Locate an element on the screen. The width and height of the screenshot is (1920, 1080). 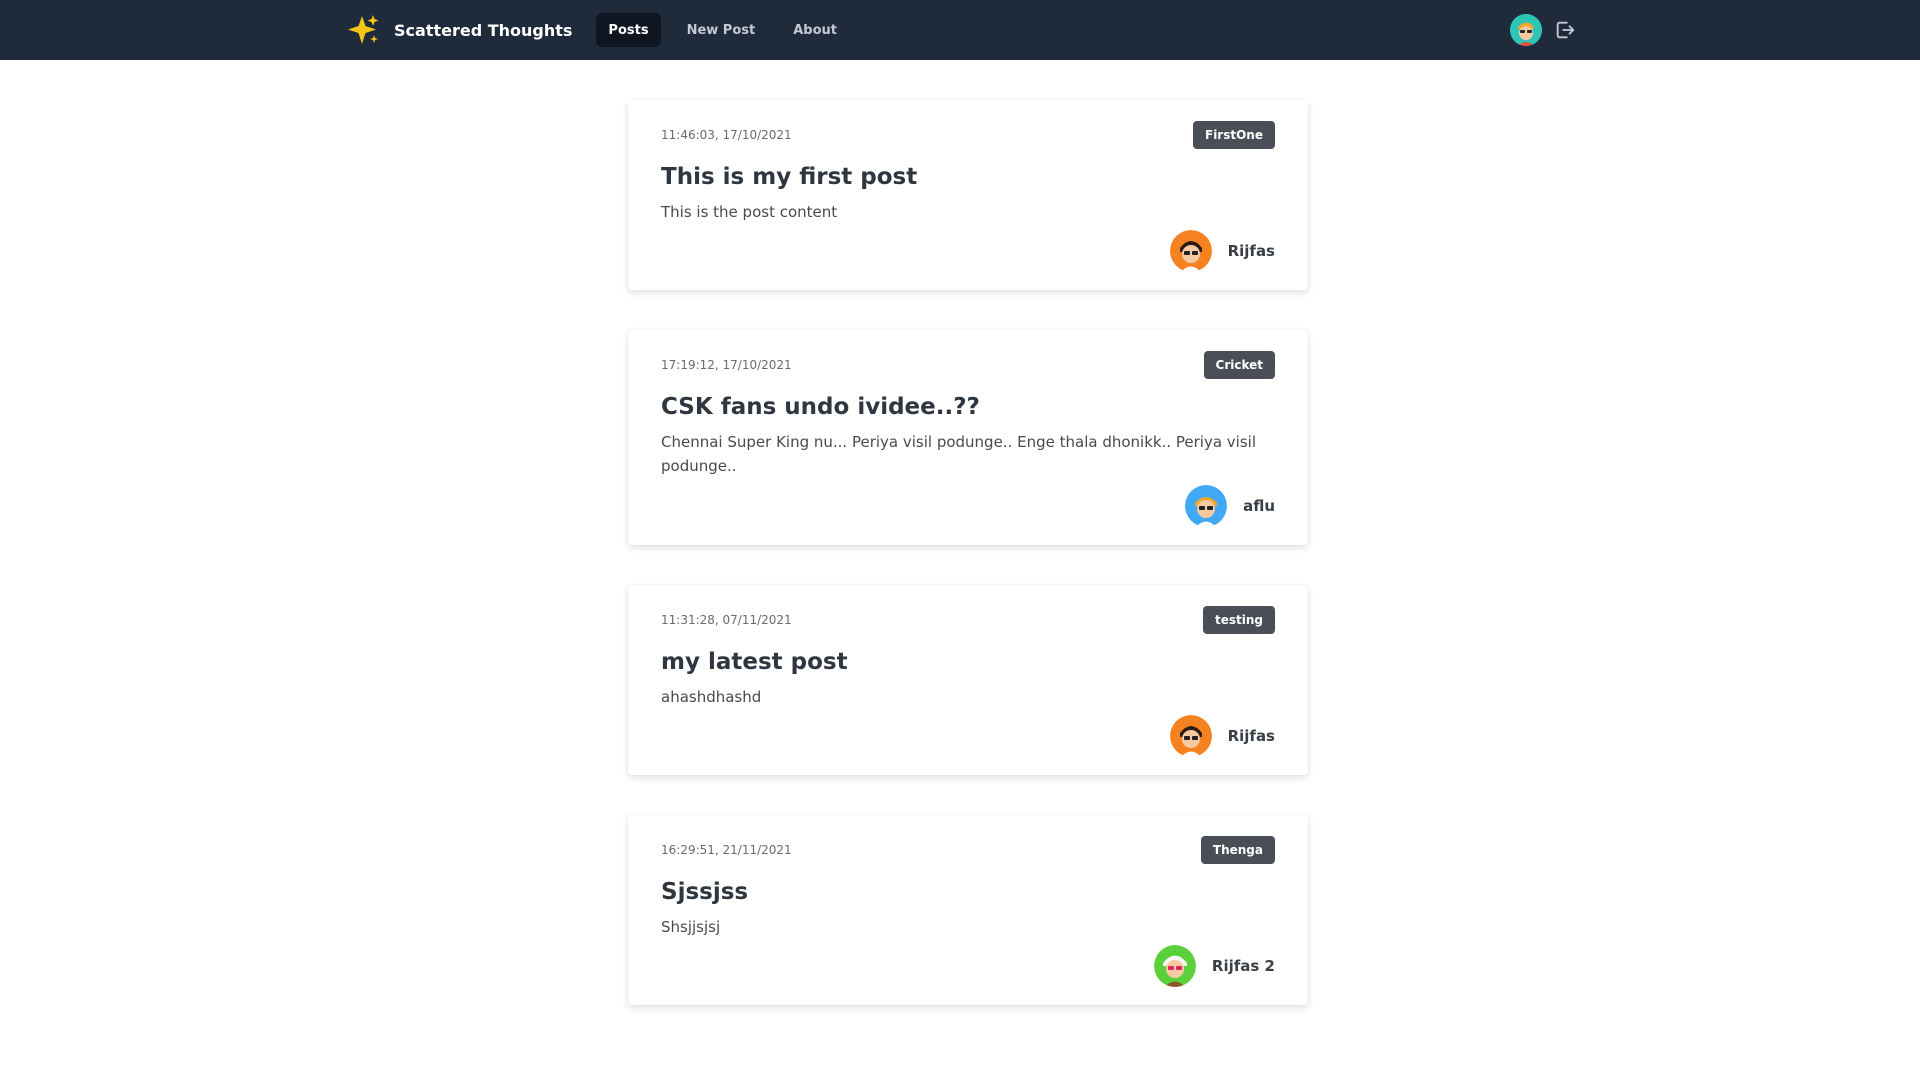
post-meta: 16:29:51, 21/11/2021 Thenga is located at coordinates (968, 850).